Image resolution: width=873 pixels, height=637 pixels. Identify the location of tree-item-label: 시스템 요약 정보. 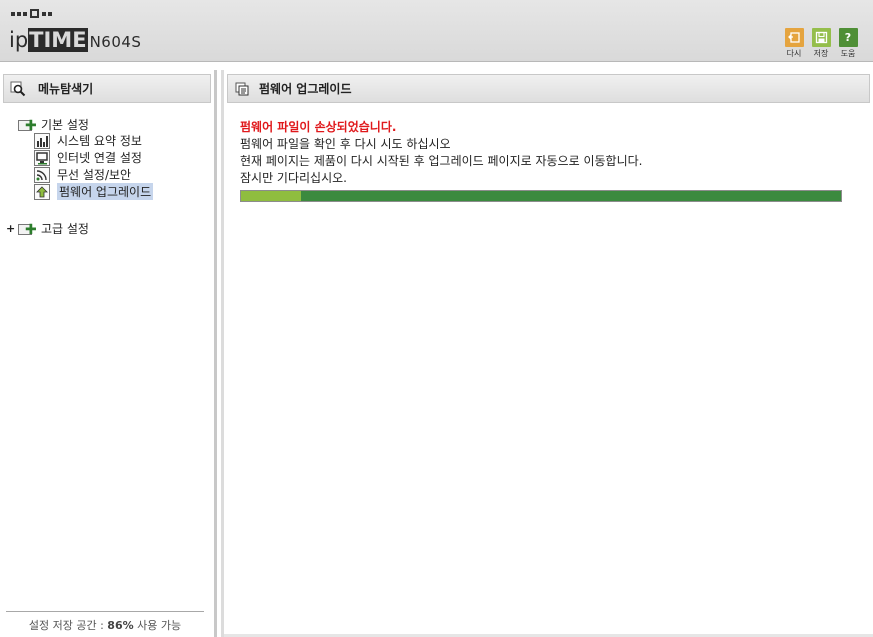
(99, 141).